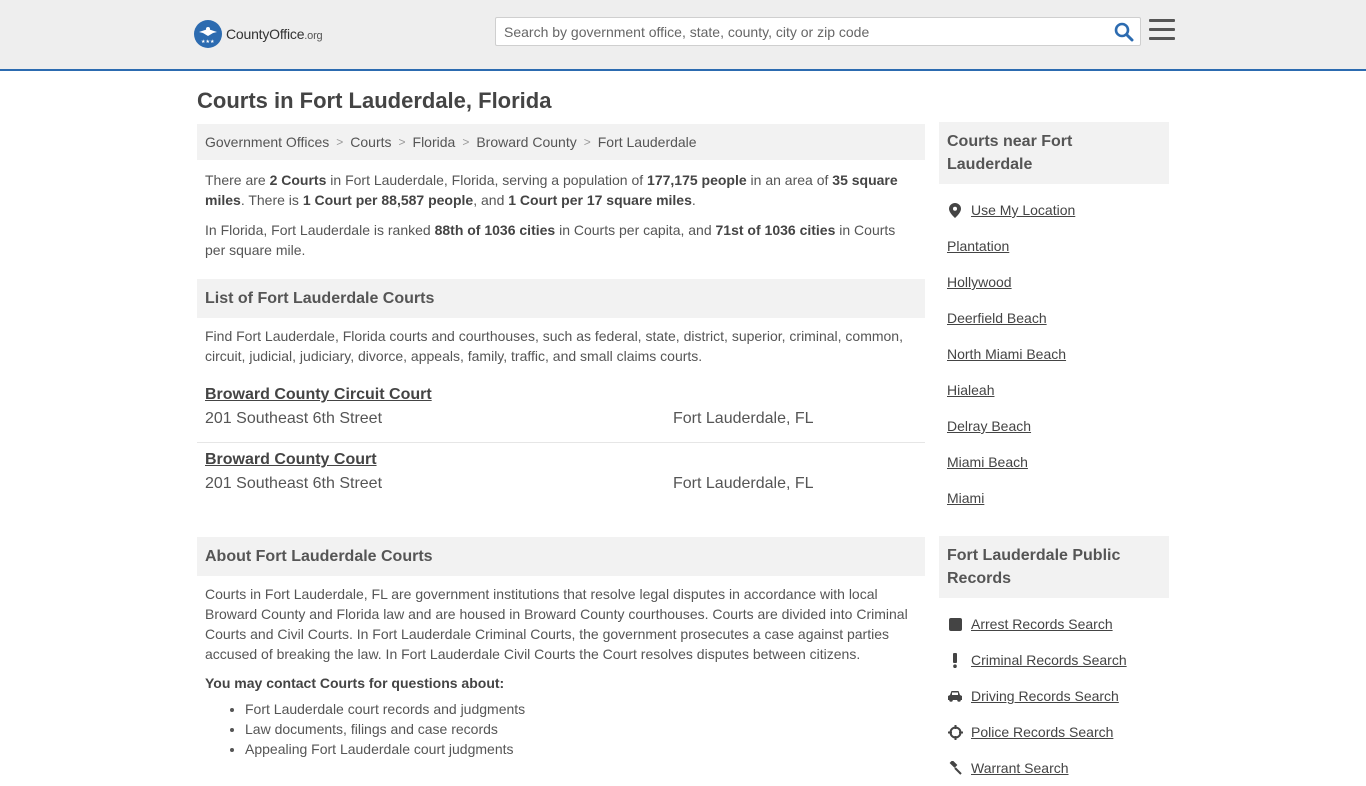  What do you see at coordinates (208, 34) in the screenshot?
I see `eagle-seal-icon: ★★★` at bounding box center [208, 34].